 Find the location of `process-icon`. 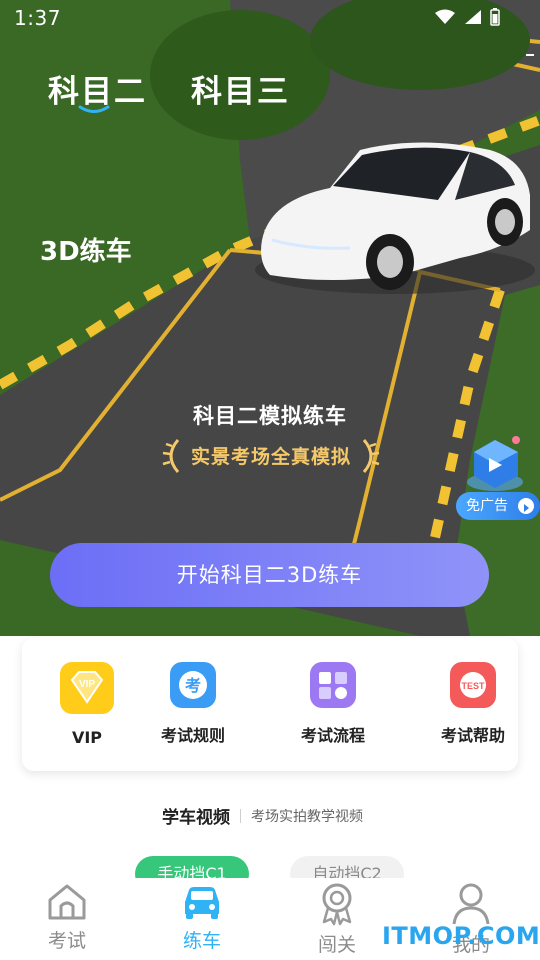

process-icon is located at coordinates (333, 685).